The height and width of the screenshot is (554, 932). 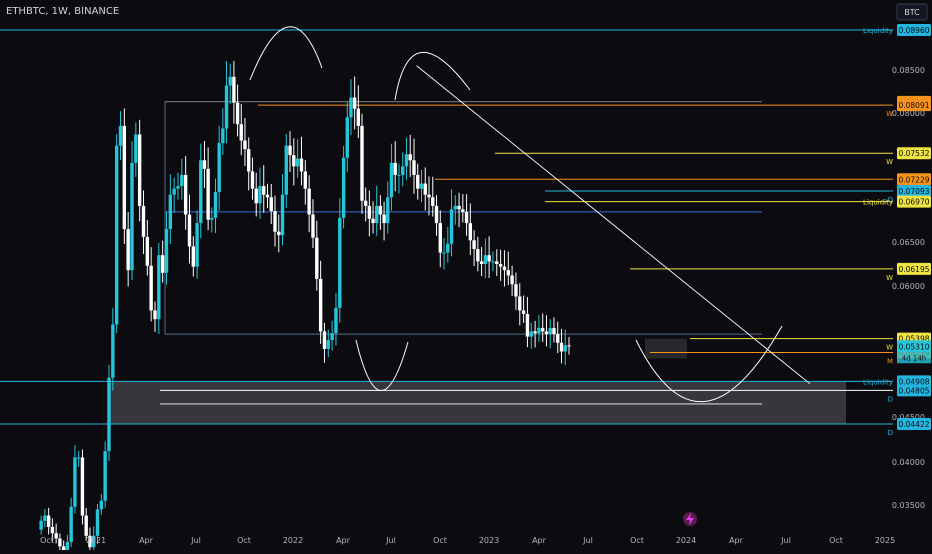 What do you see at coordinates (908, 242) in the screenshot?
I see `y-tick-label: 0.06500` at bounding box center [908, 242].